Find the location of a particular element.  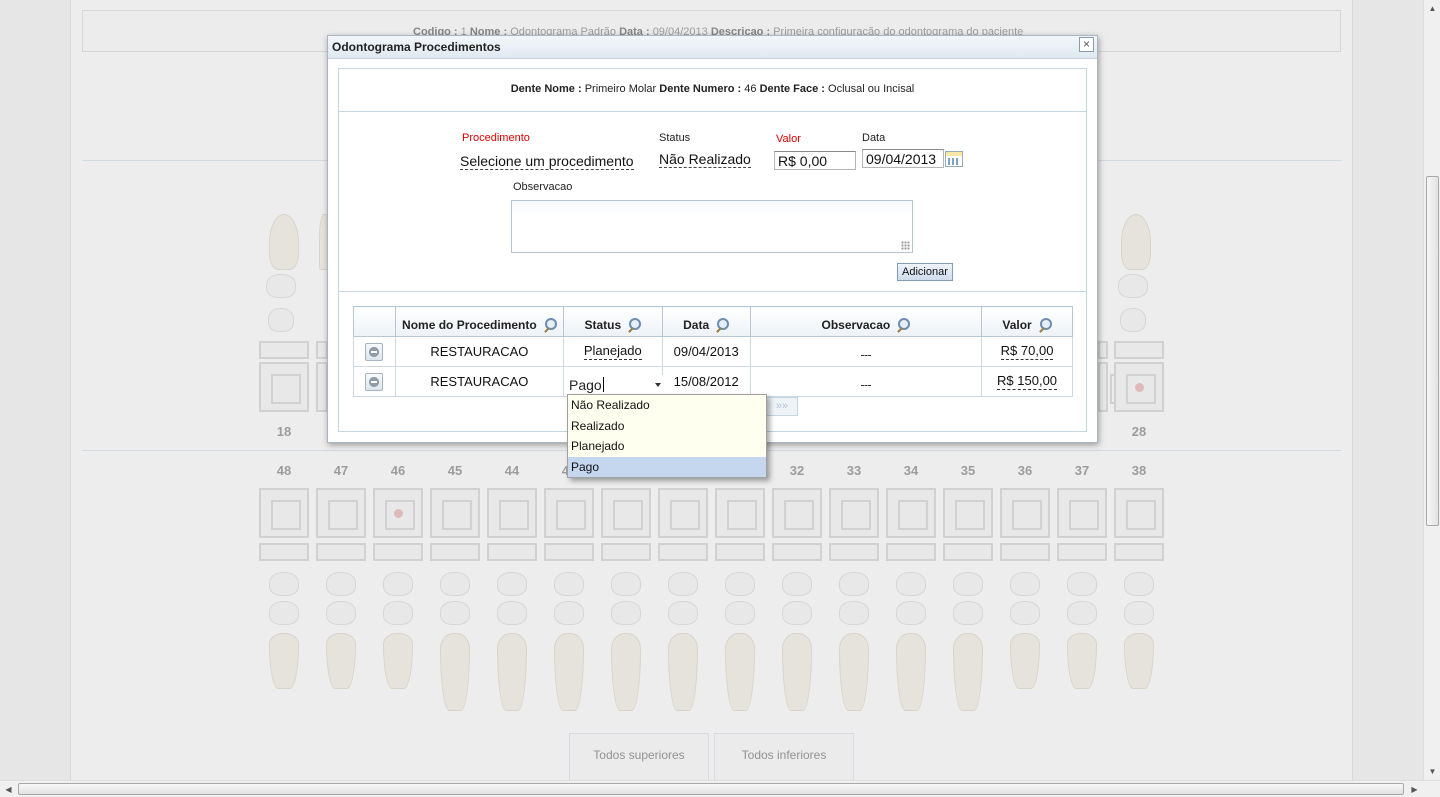

status-cell: Planejado is located at coordinates (612, 351).